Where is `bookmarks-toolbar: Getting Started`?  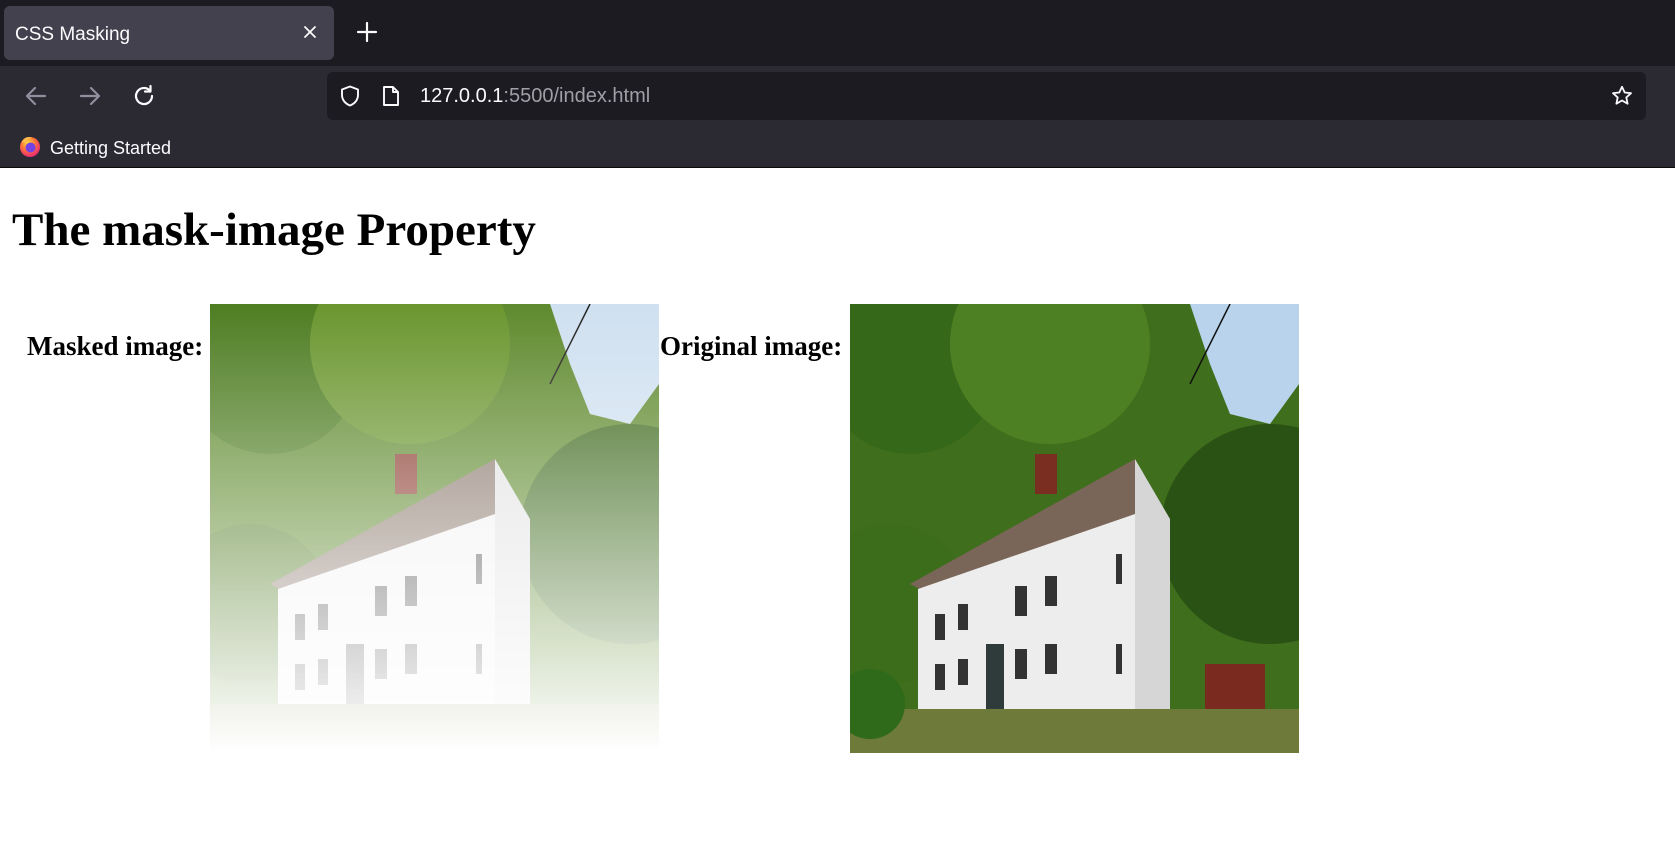 bookmarks-toolbar: Getting Started is located at coordinates (837, 147).